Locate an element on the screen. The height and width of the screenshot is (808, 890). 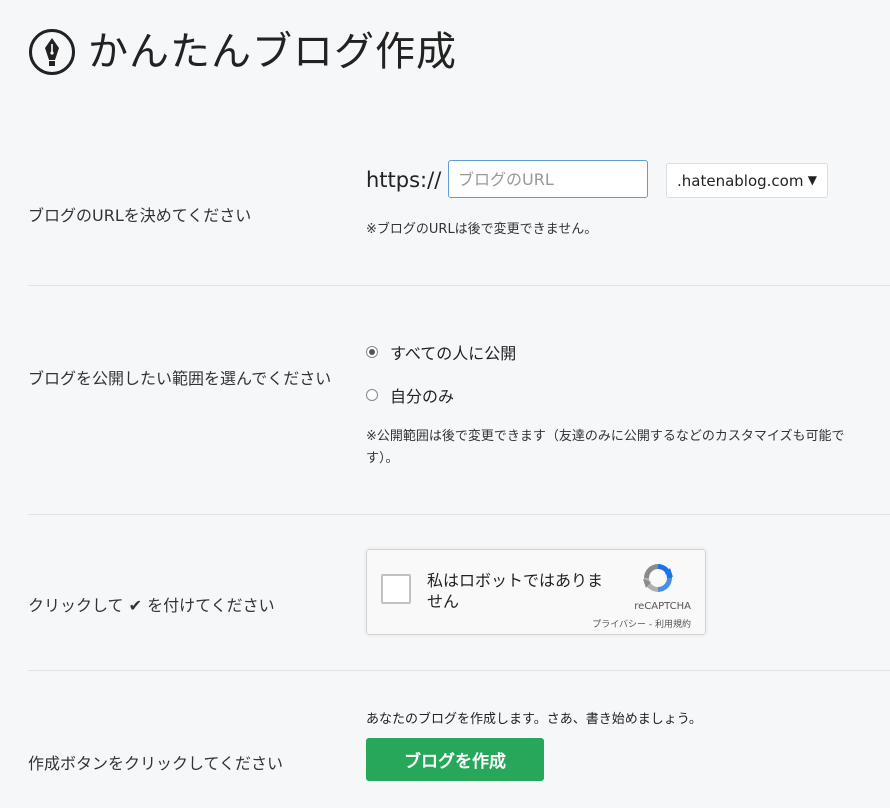
radio-label-public: すべての人に公開 is located at coordinates (453, 353).